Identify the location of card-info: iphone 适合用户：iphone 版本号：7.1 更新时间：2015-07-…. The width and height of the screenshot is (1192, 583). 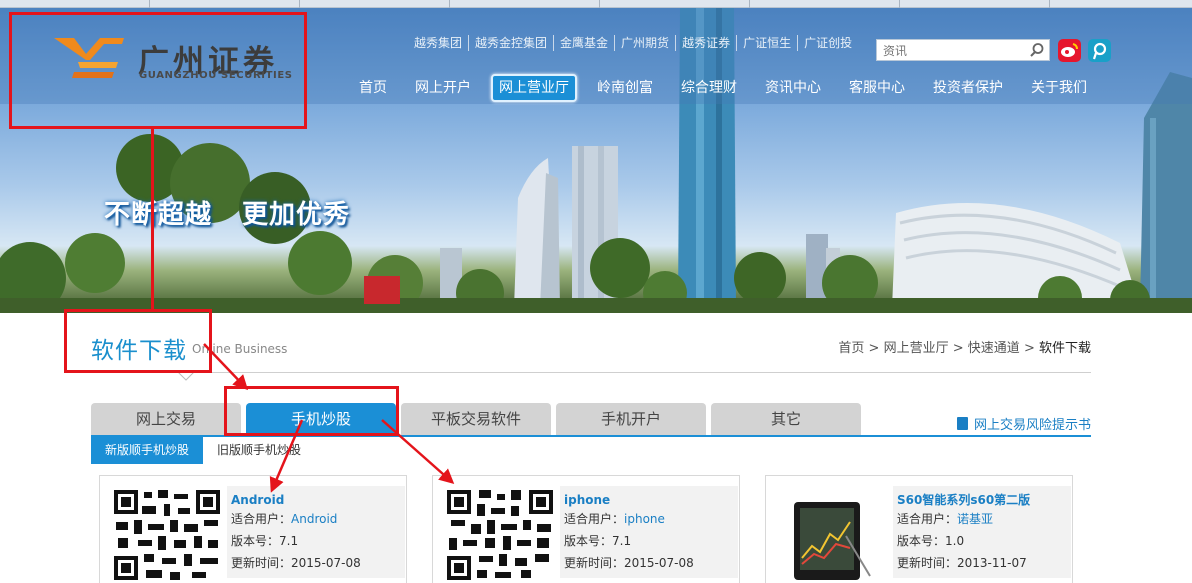
(649, 532).